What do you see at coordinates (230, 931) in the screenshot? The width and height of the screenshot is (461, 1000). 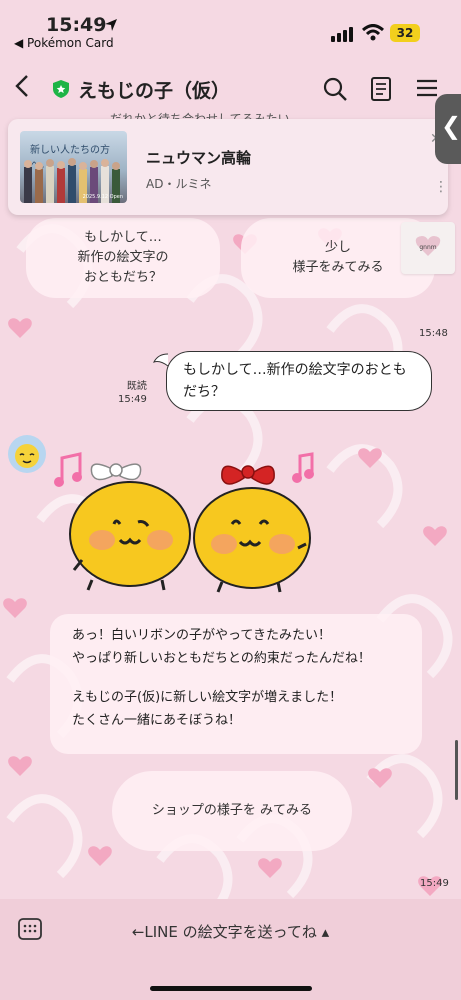 I see `emoji-prompt-button: ←LINE の絵文字を送ってね ▴` at bounding box center [230, 931].